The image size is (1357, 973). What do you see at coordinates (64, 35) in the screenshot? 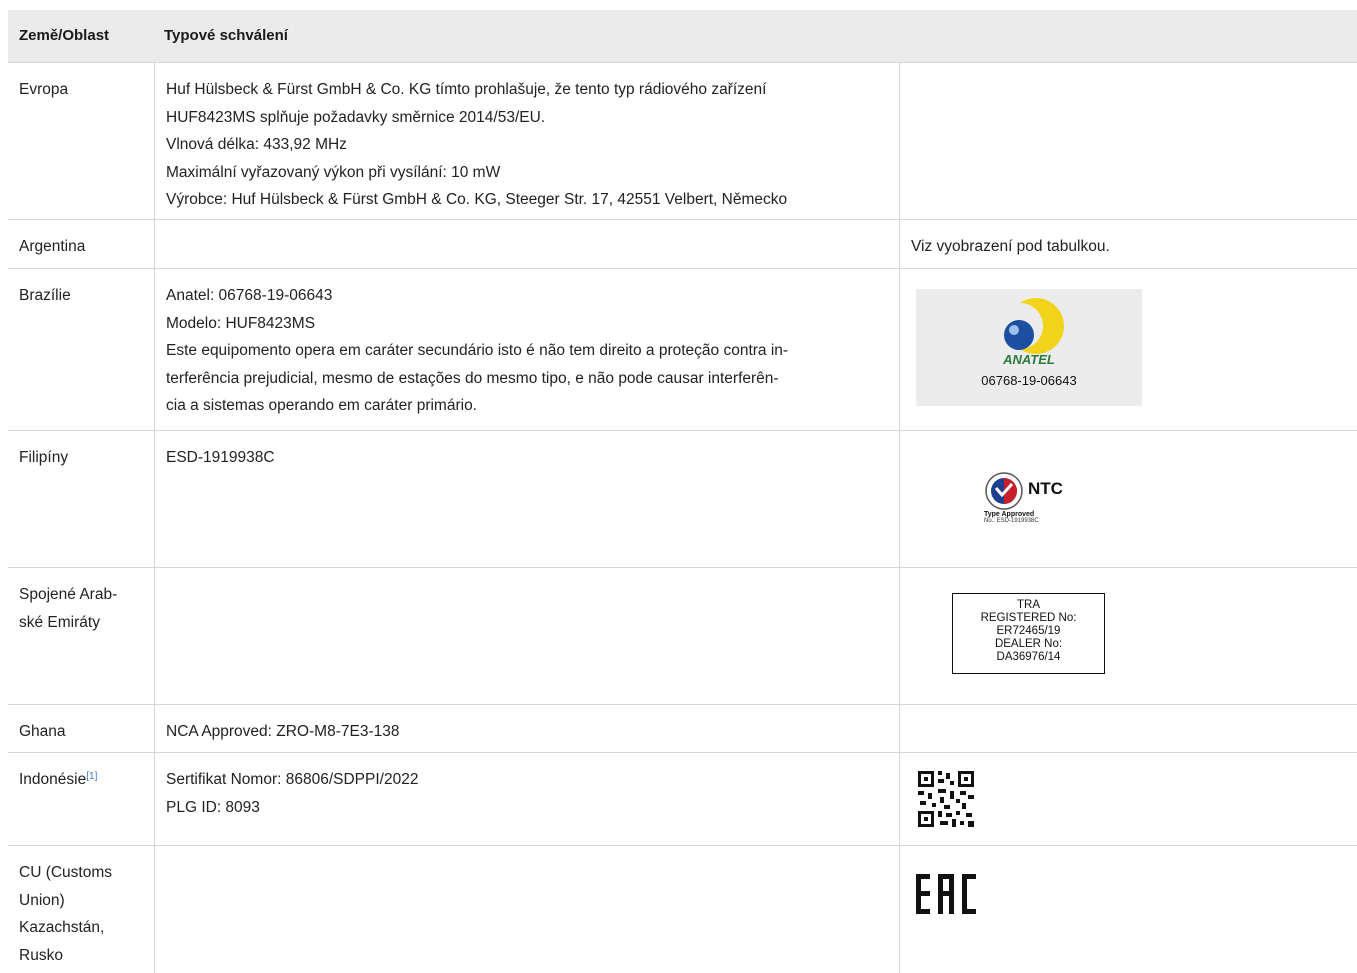
I see `header-country: Země/Oblast` at bounding box center [64, 35].